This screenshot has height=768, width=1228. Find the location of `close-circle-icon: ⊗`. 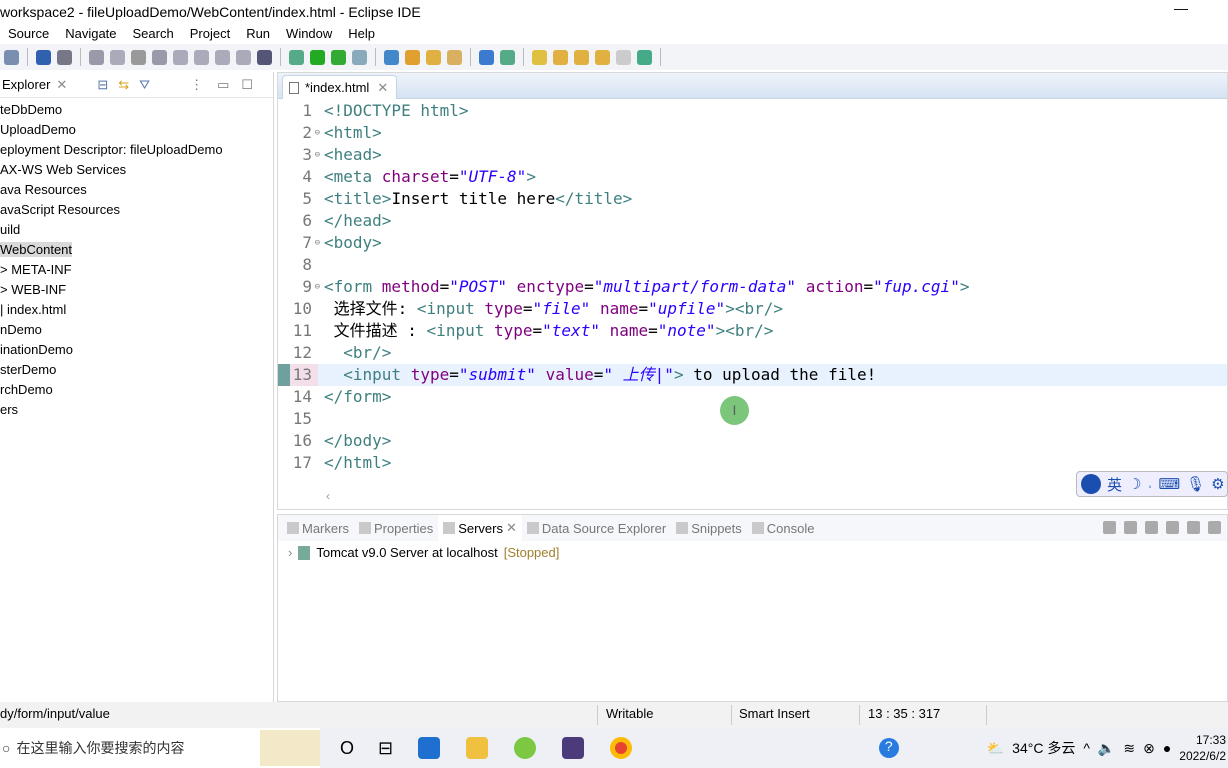

close-circle-icon: ⊗ is located at coordinates (1149, 748).